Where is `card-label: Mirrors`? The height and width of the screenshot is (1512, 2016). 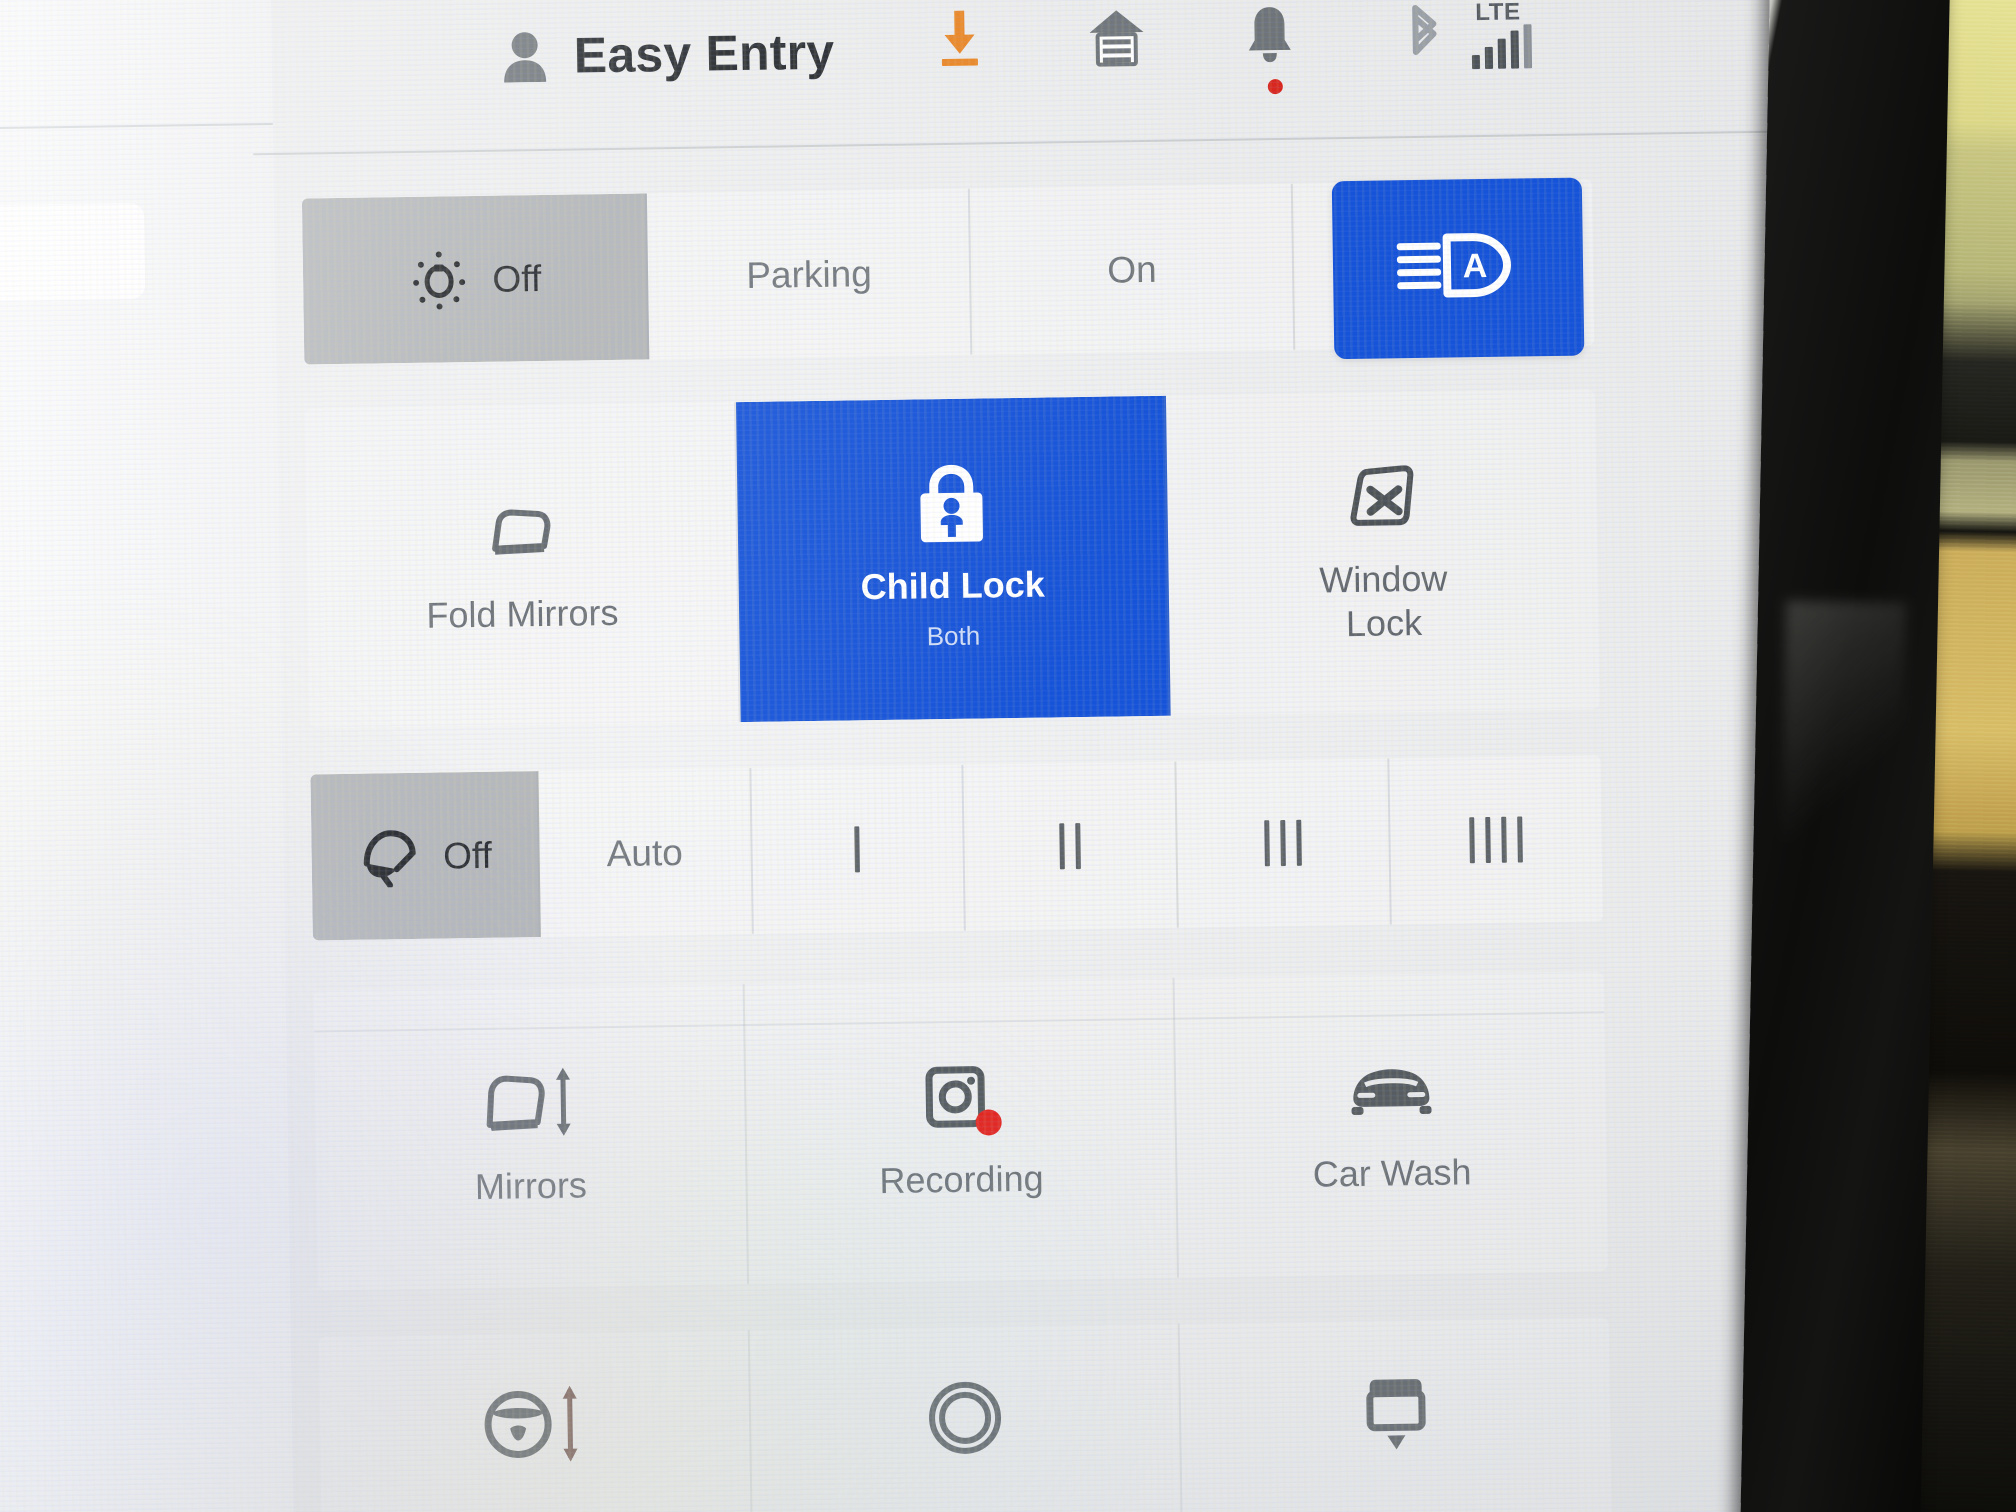 card-label: Mirrors is located at coordinates (531, 1186).